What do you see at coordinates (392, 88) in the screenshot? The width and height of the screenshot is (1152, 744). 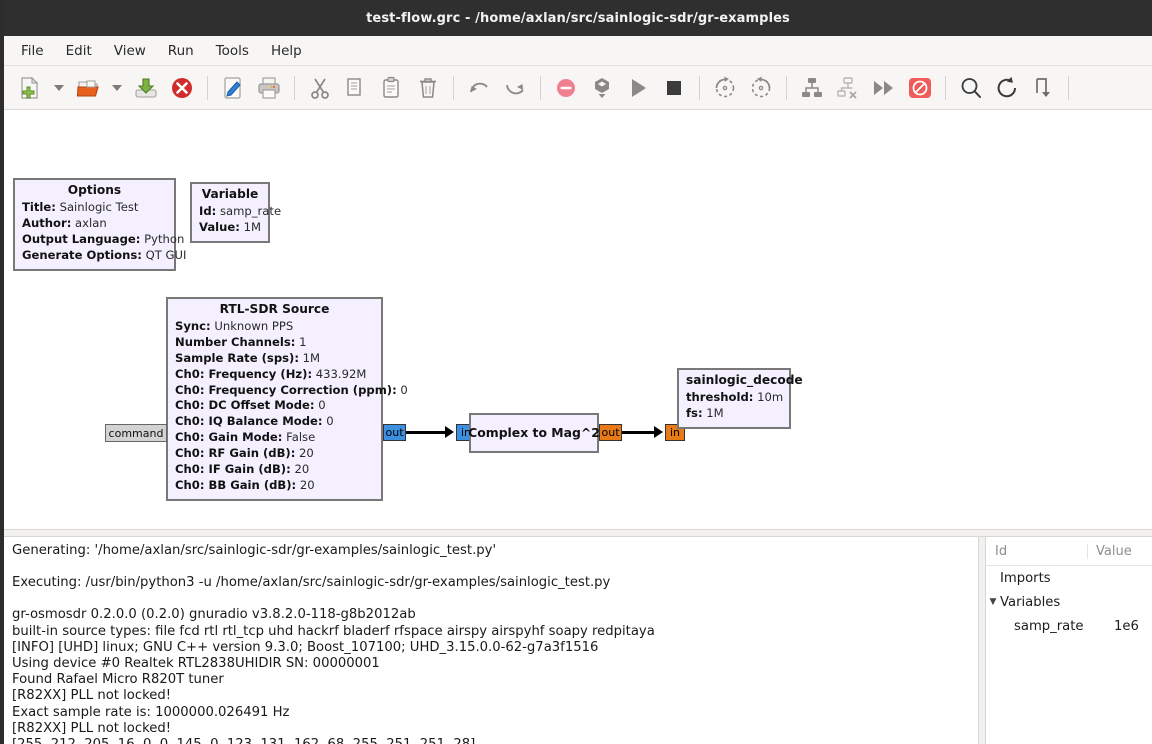 I see `paste-button` at bounding box center [392, 88].